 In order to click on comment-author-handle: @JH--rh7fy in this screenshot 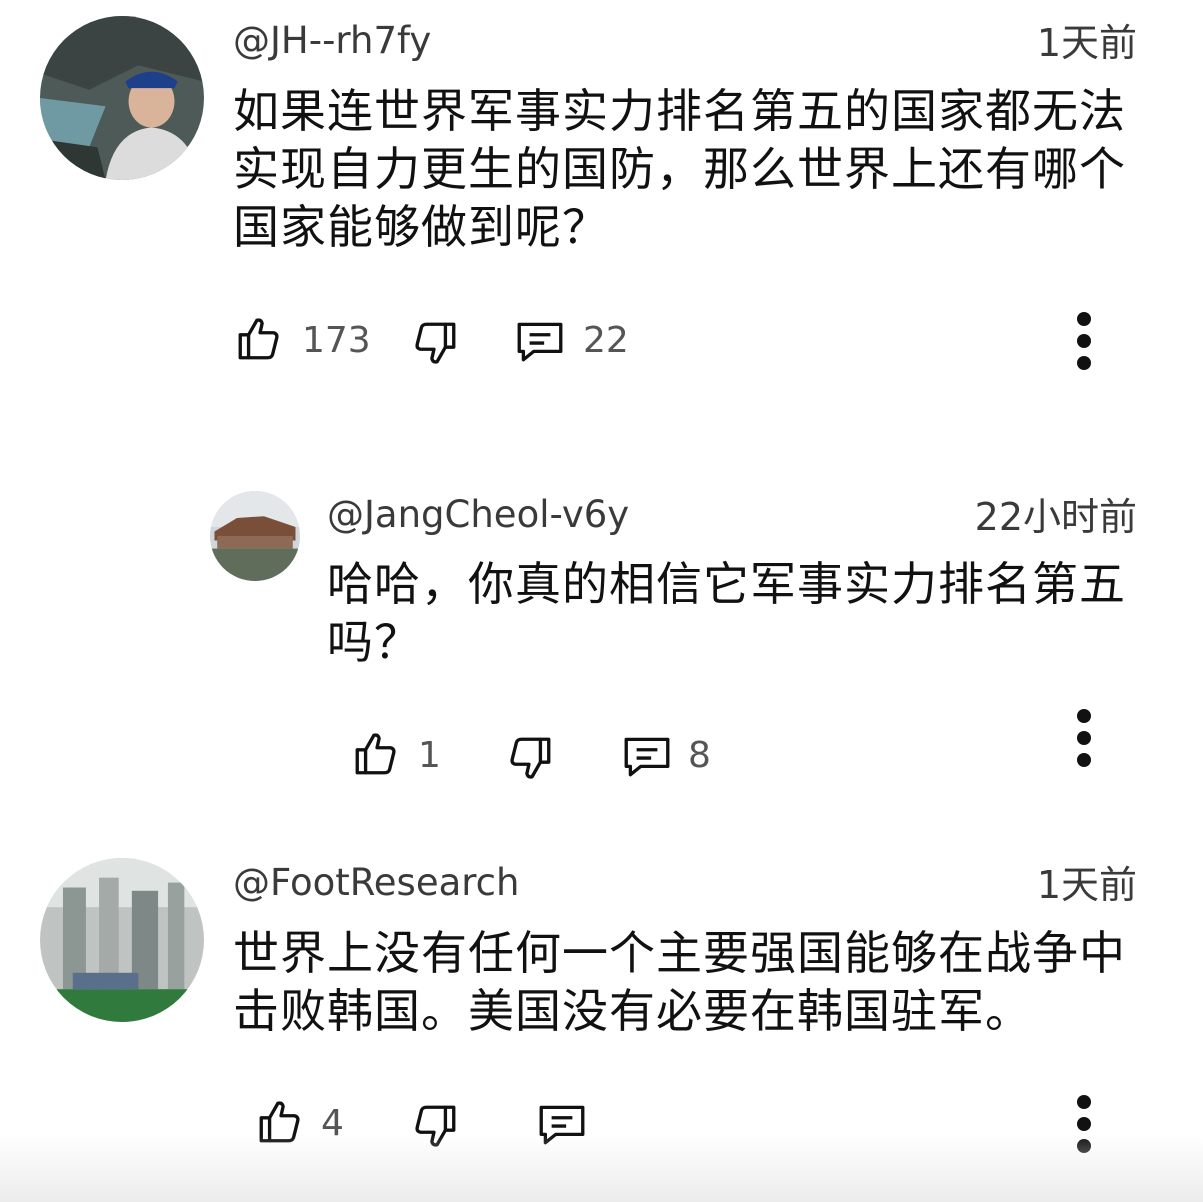, I will do `click(332, 41)`.